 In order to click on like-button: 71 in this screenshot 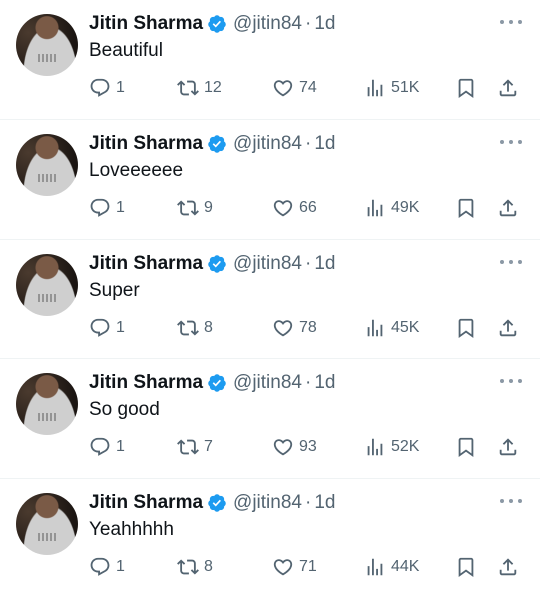, I will do `click(294, 567)`.